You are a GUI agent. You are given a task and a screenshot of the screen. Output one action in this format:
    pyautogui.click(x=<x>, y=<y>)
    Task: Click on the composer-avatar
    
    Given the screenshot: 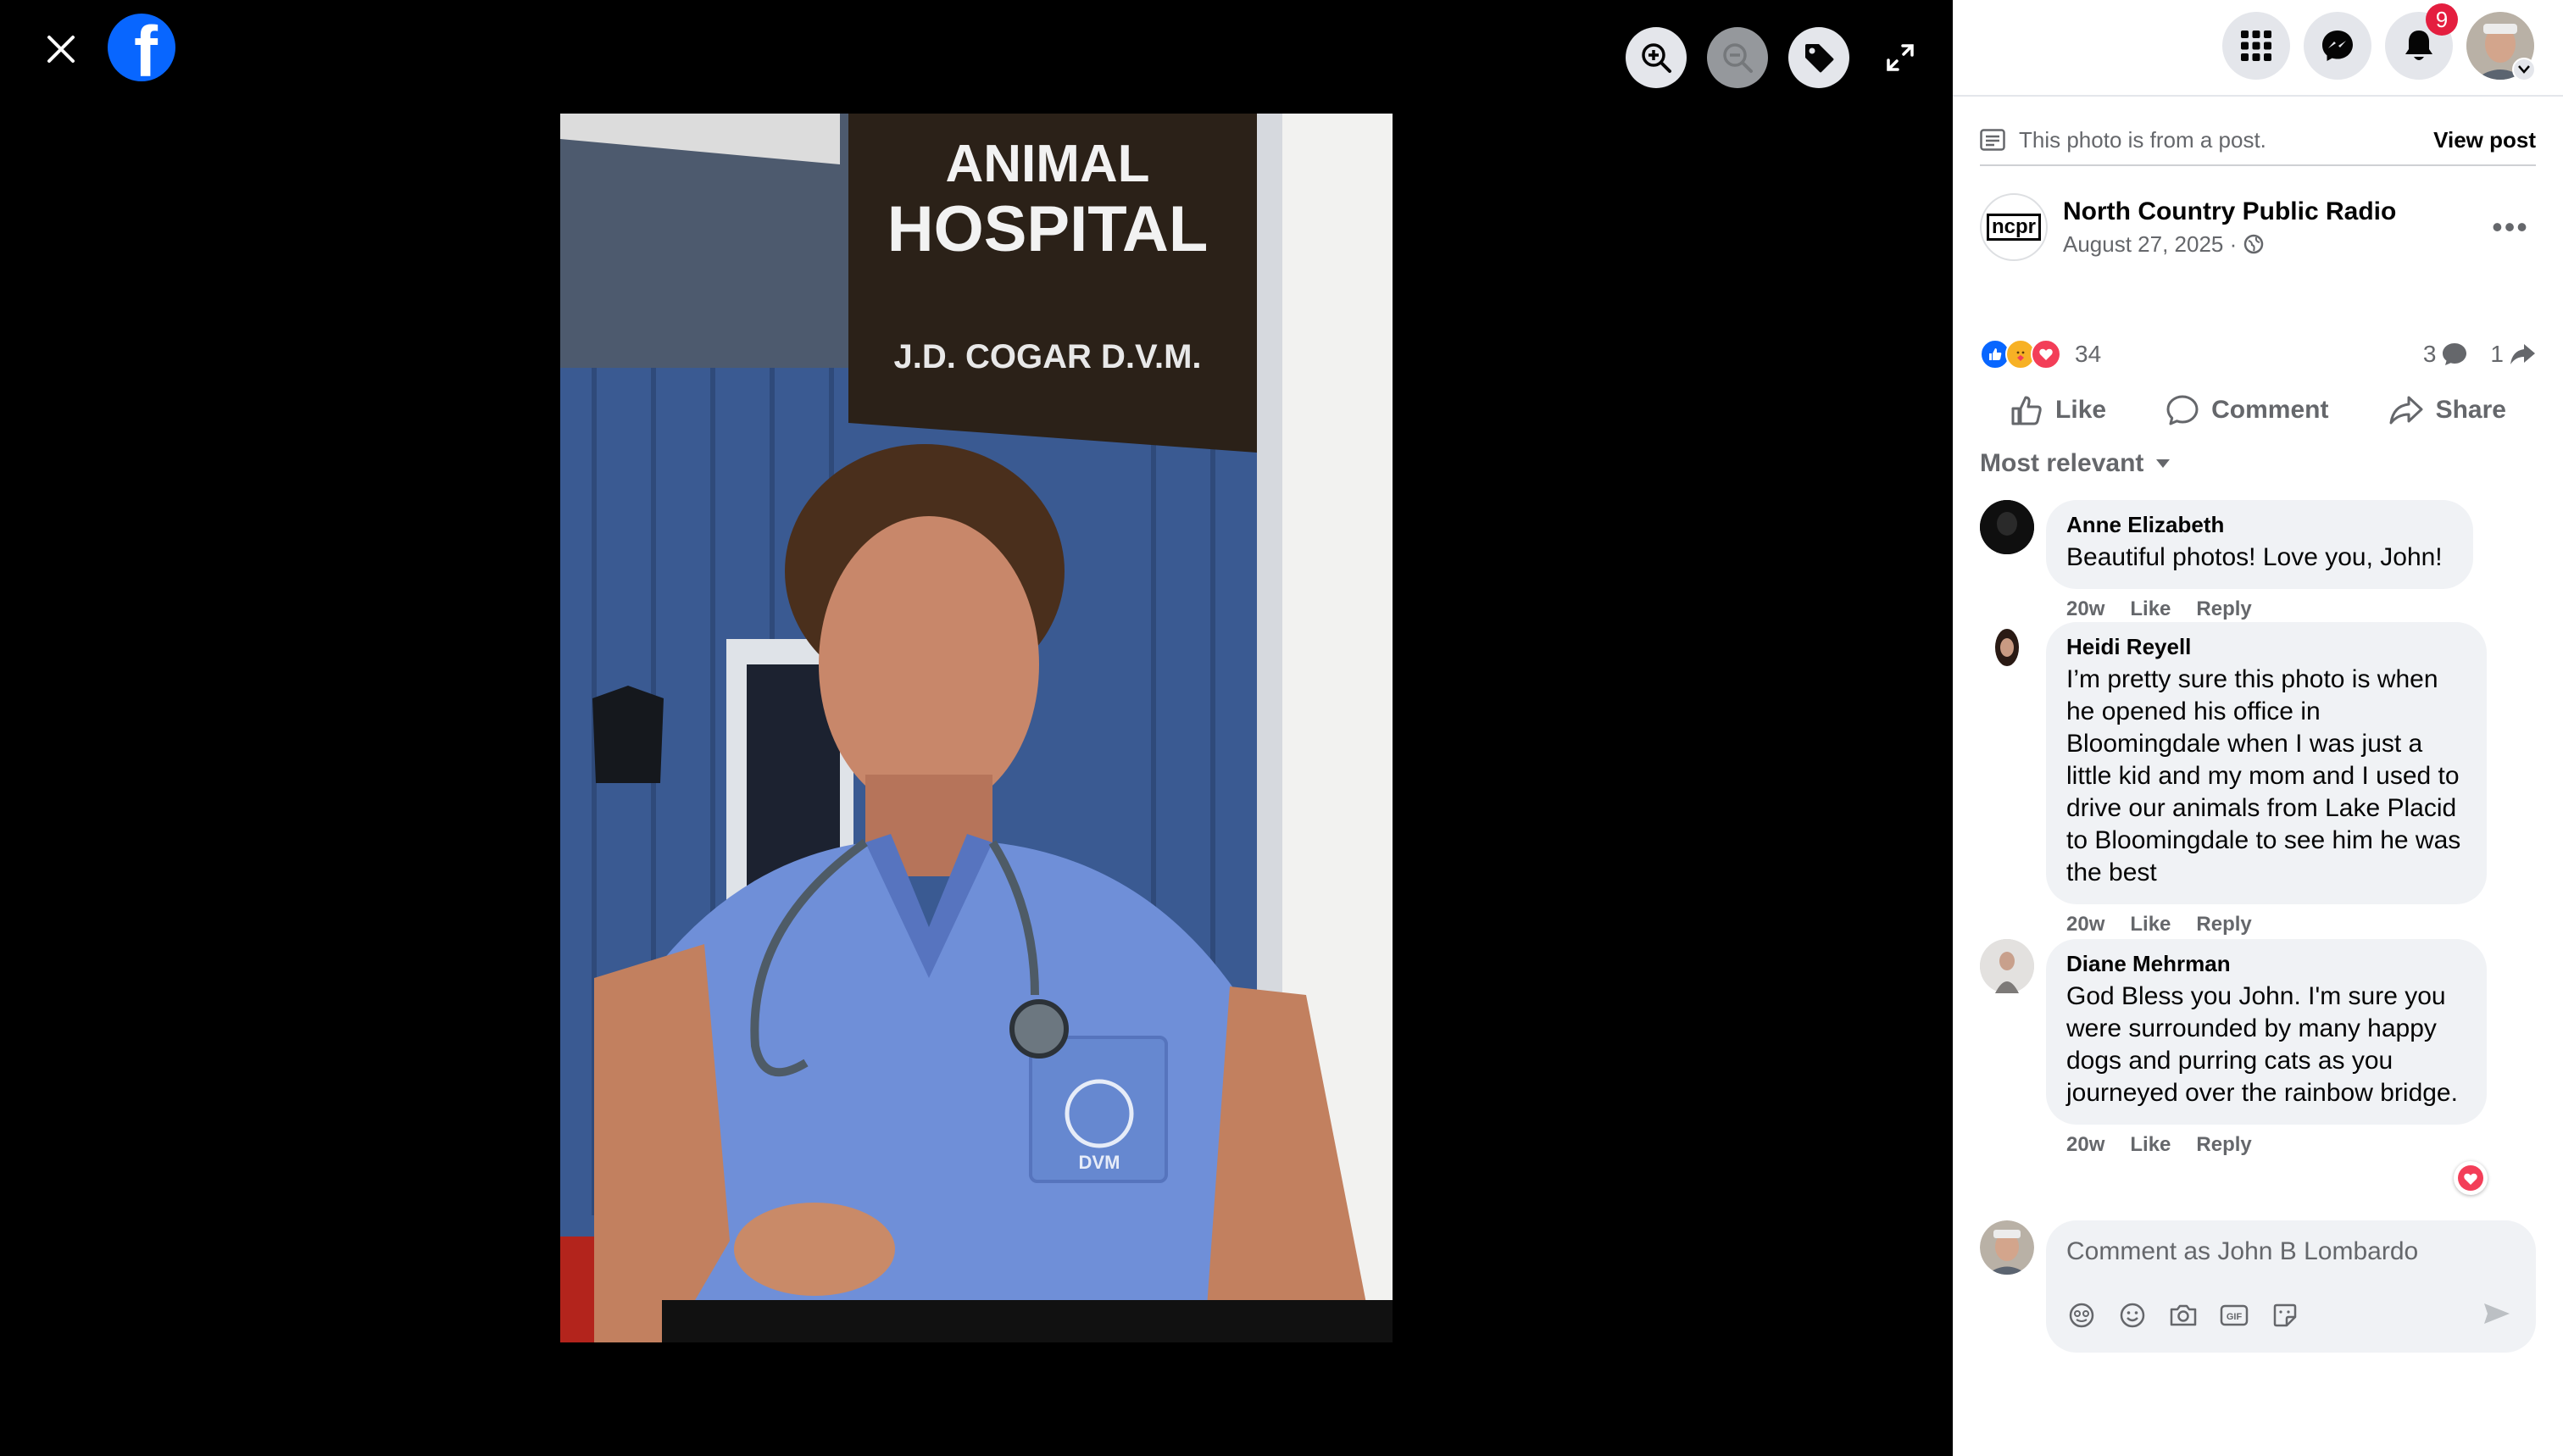 What is the action you would take?
    pyautogui.click(x=2007, y=1247)
    